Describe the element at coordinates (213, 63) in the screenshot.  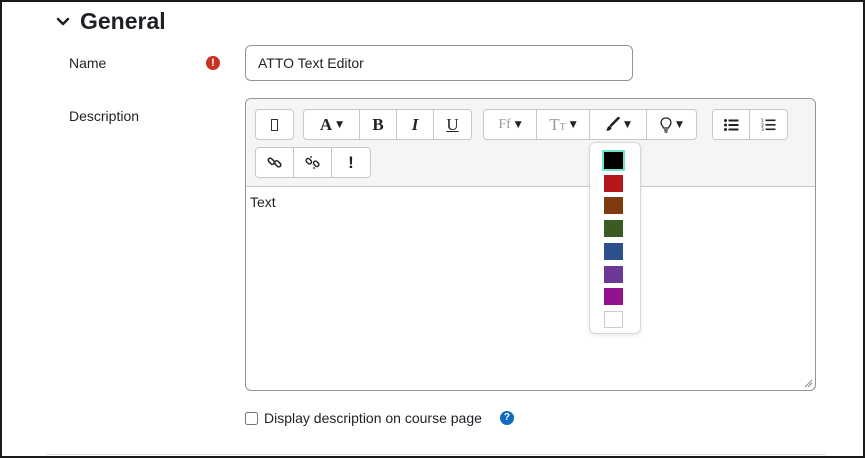
I see `exclamation-circle-icon: !` at that location.